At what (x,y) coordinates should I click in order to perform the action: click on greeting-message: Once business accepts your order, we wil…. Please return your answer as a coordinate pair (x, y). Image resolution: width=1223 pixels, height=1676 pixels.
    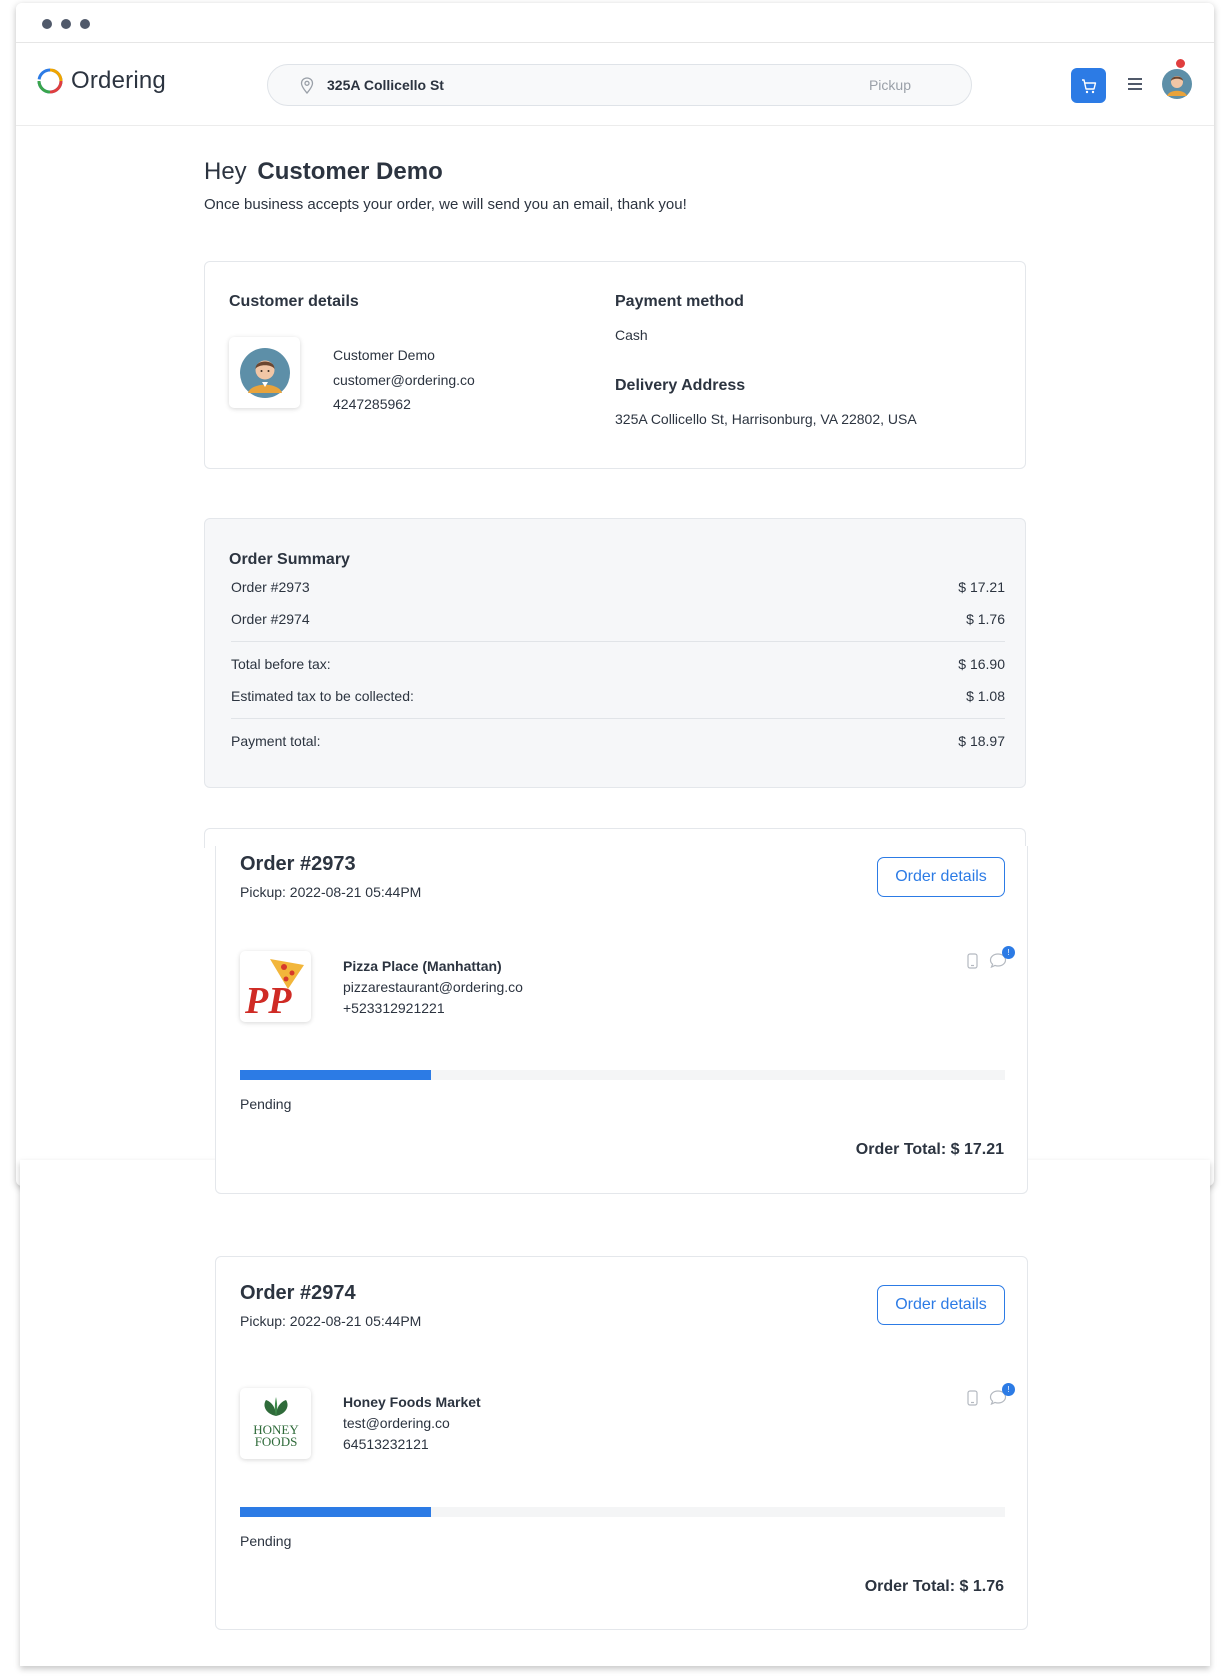
    Looking at the image, I should click on (445, 204).